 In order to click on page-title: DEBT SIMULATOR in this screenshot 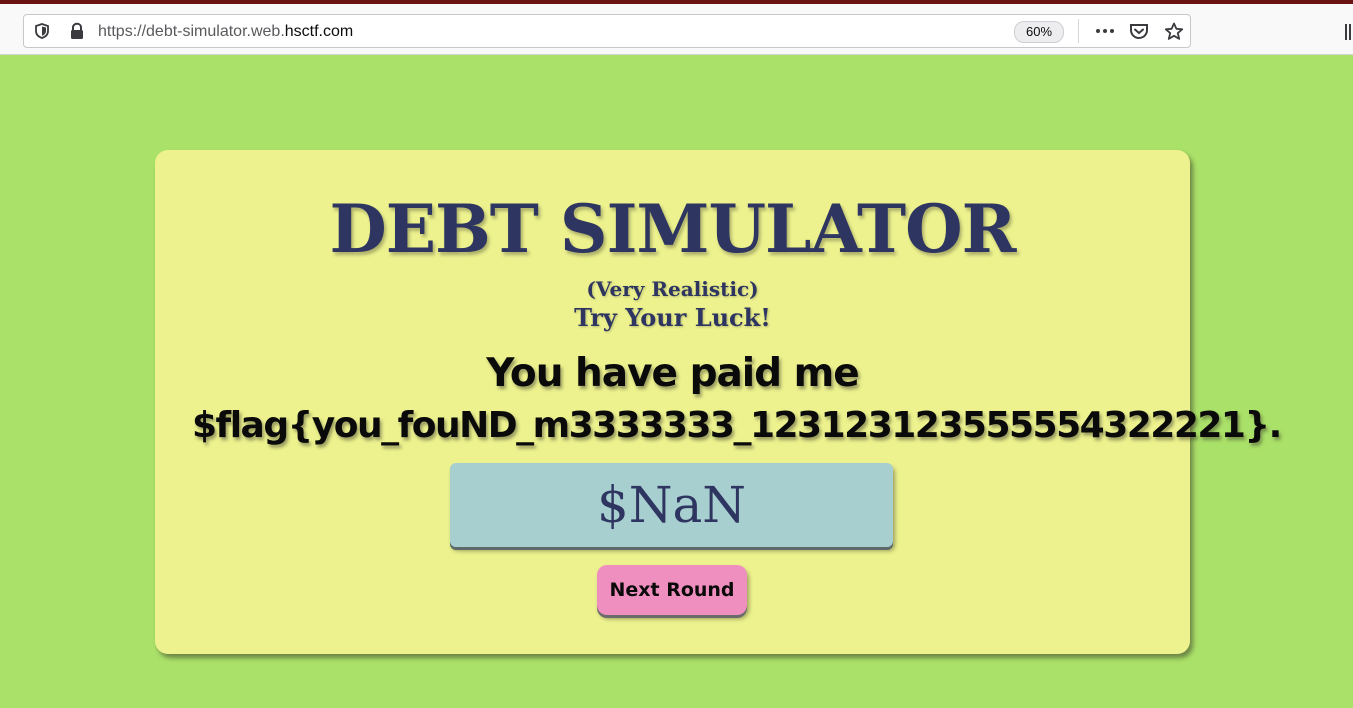, I will do `click(672, 229)`.